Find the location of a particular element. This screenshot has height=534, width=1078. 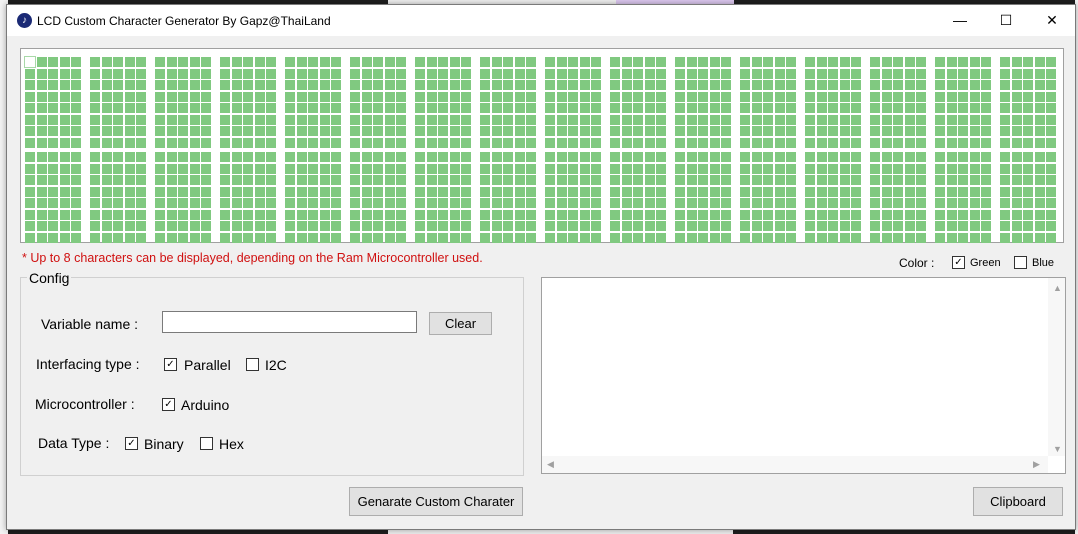

generate-button: Genarate Custom Charater is located at coordinates (436, 501).